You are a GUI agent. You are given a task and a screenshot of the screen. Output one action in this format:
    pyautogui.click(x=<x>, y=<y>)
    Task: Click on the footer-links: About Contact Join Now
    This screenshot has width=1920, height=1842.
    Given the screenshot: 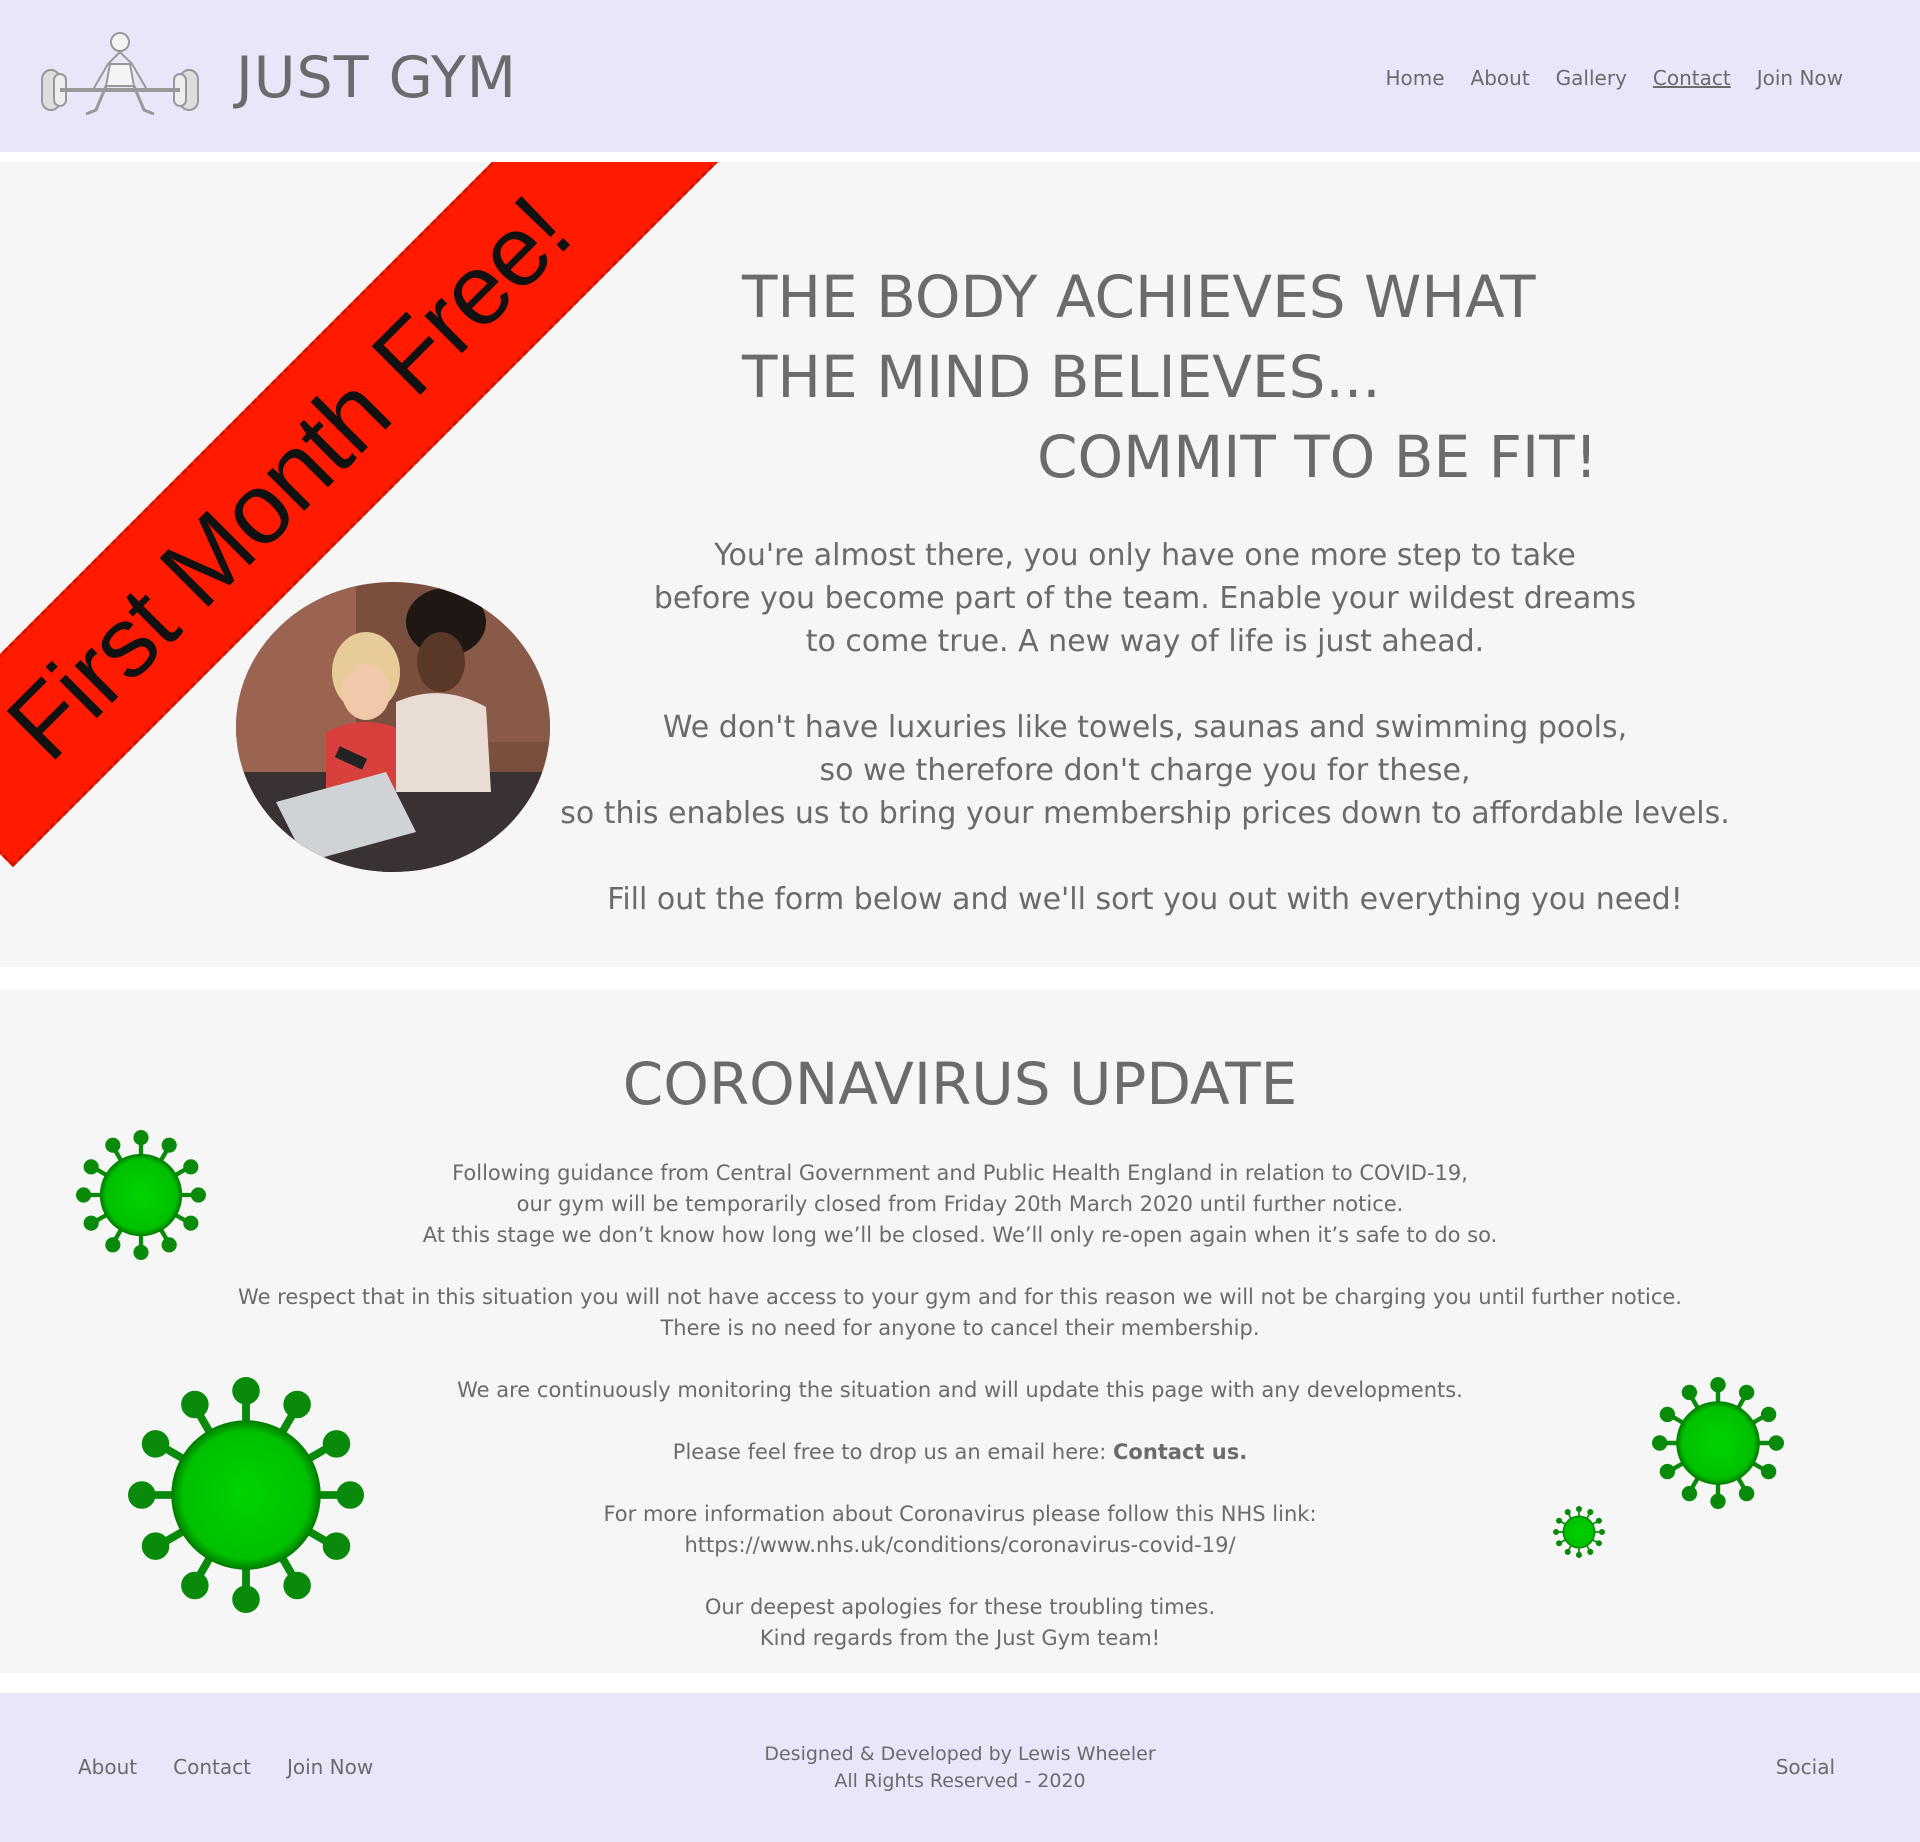 What is the action you would take?
    pyautogui.click(x=225, y=1767)
    